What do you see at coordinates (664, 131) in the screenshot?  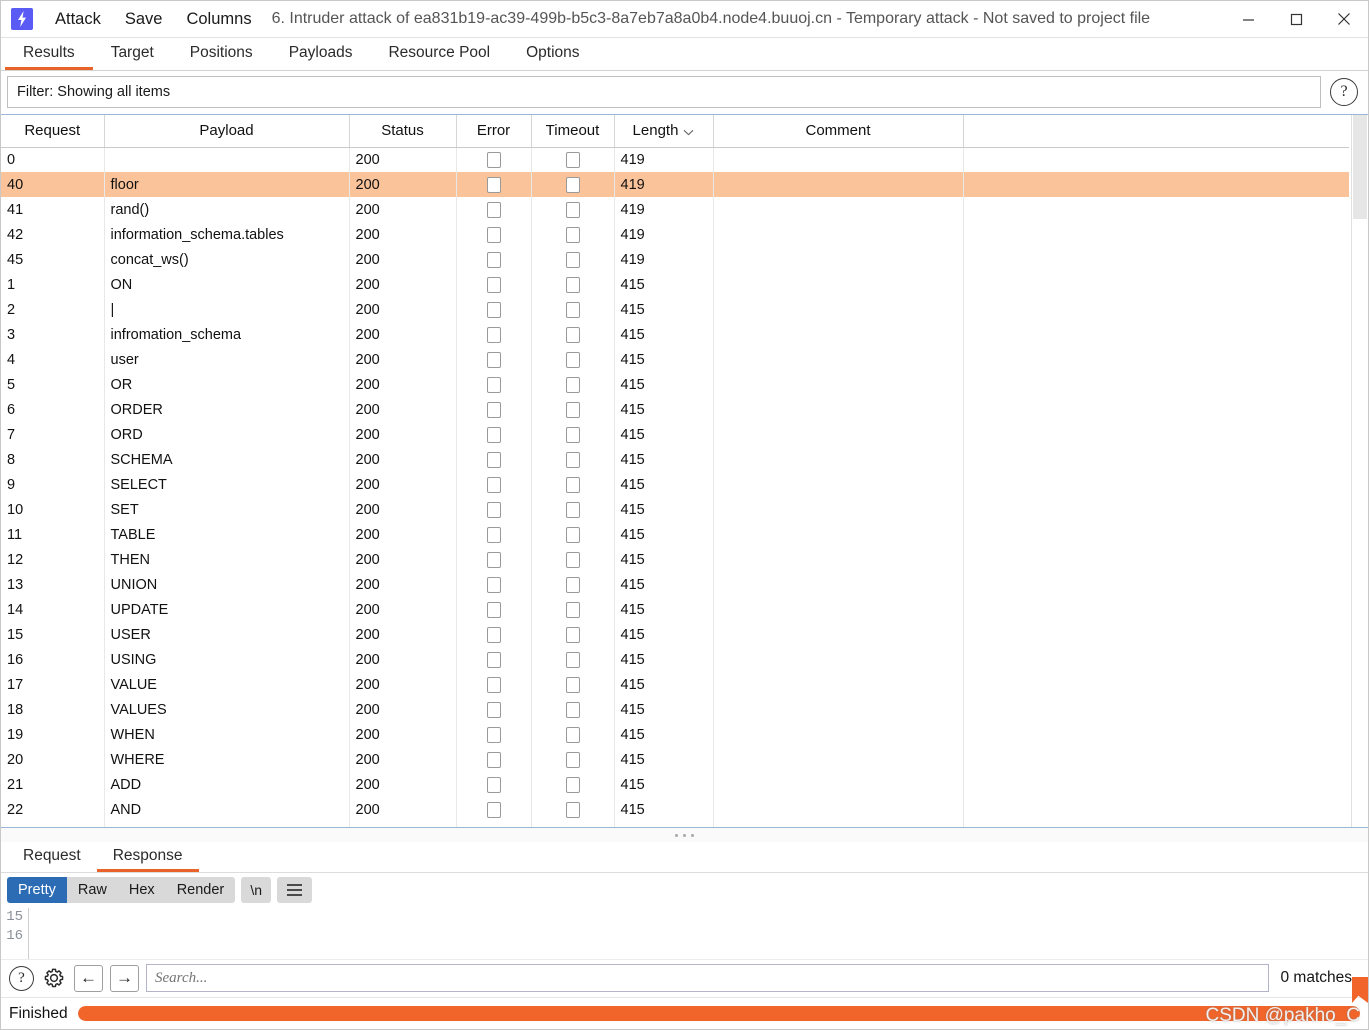 I see `column-header-length: Length` at bounding box center [664, 131].